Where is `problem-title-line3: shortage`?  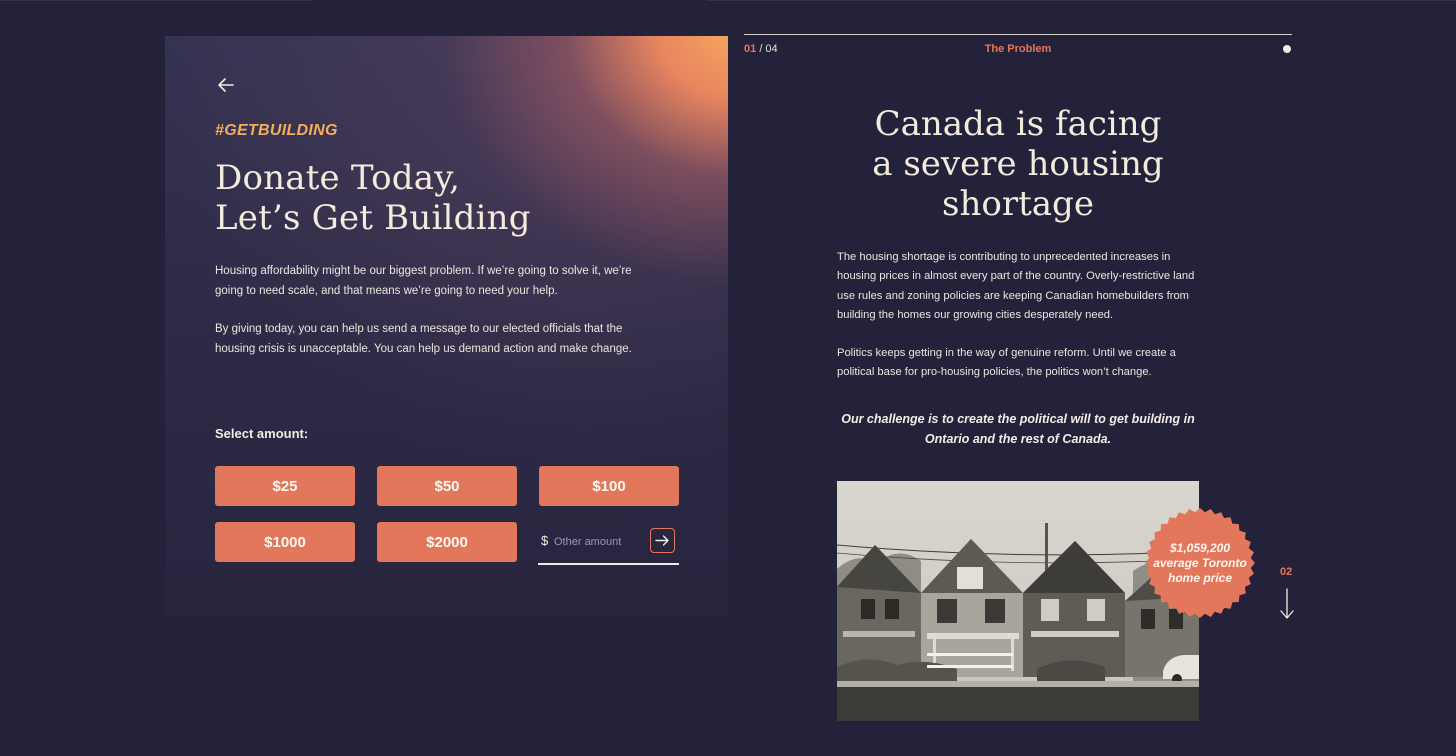
problem-title-line3: shortage is located at coordinates (1018, 204).